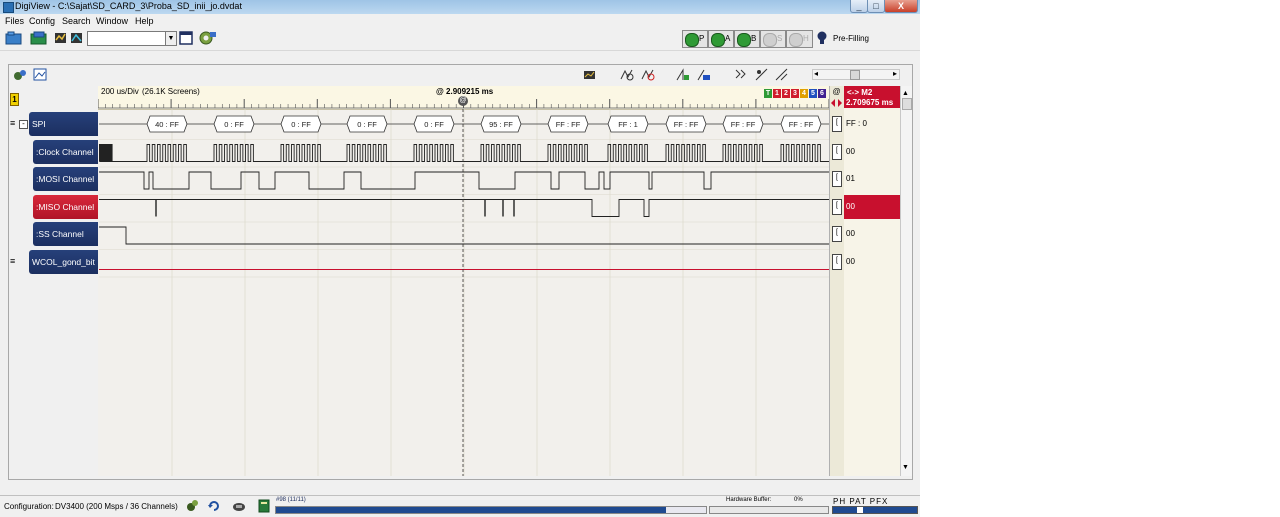  I want to click on gear-icon, so click(207, 38).